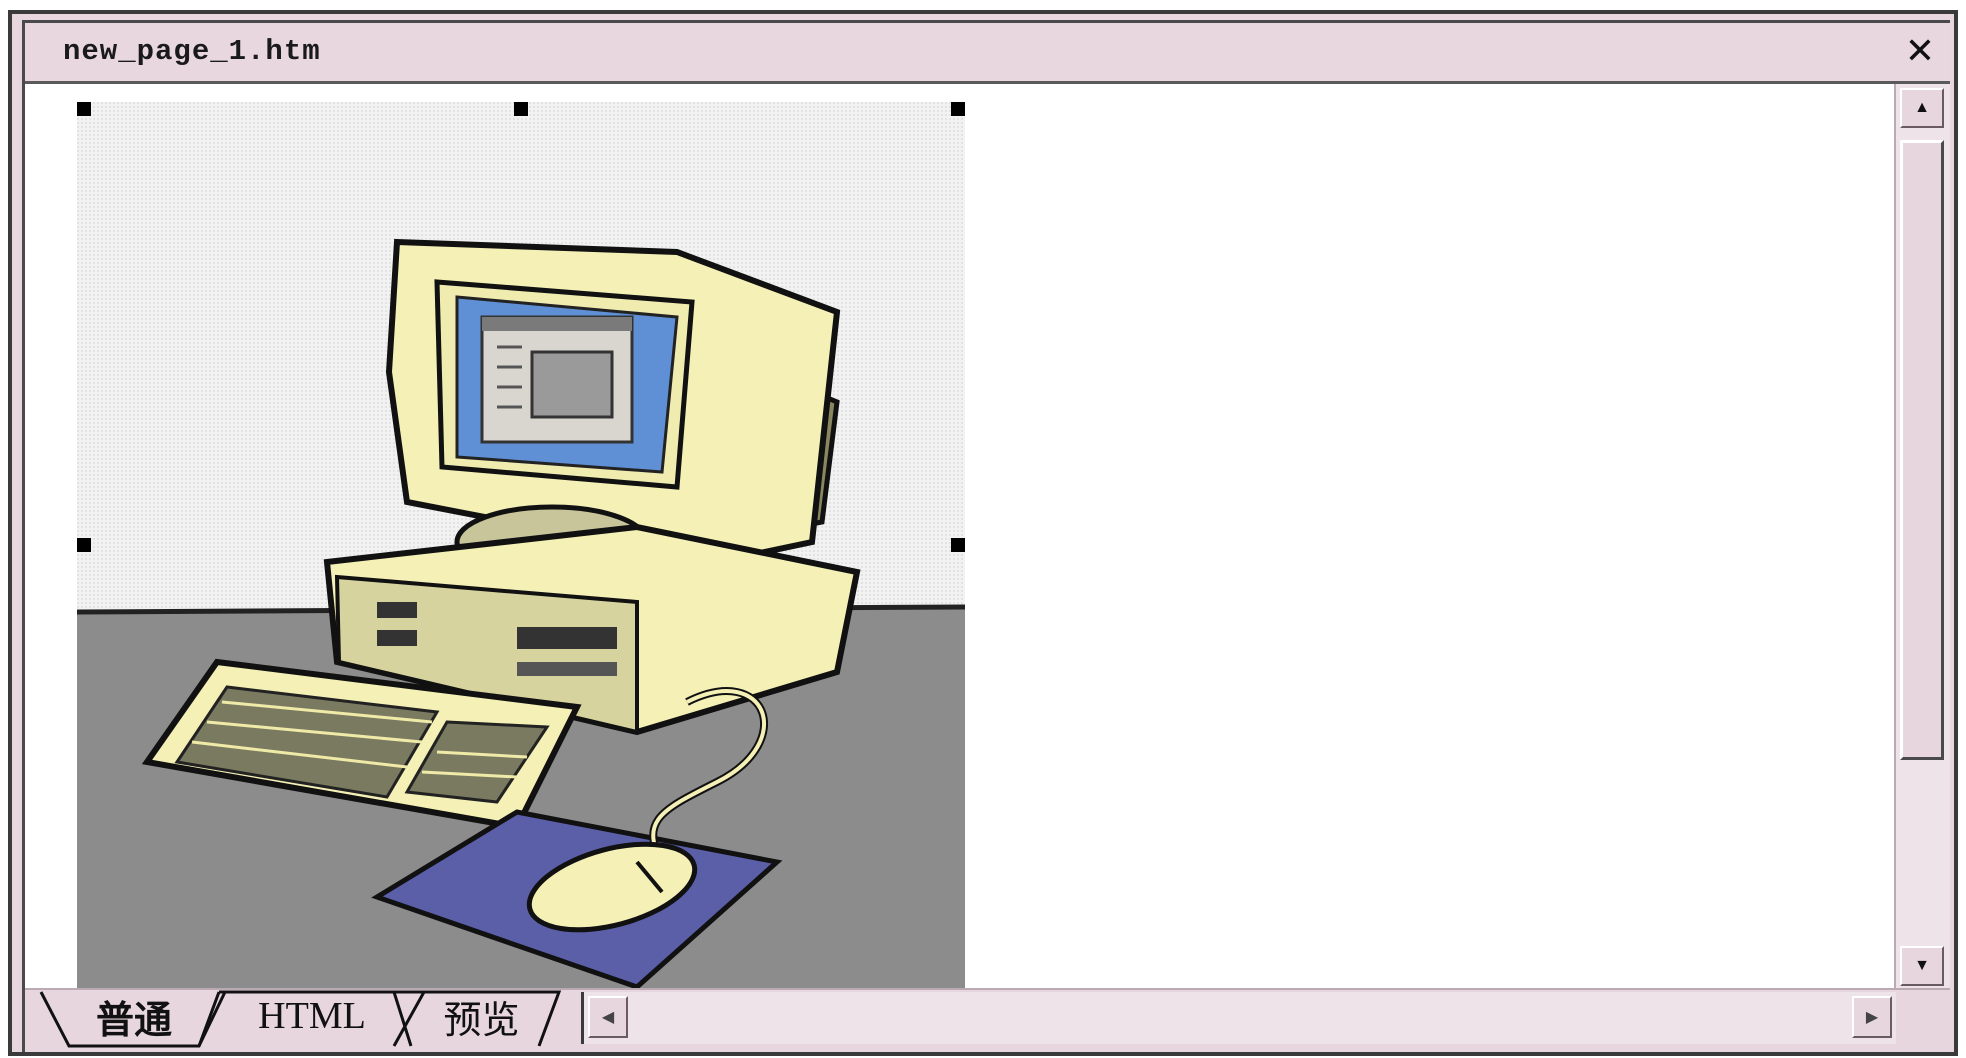 This screenshot has width=1966, height=1058. I want to click on scroll-left-icon: ◀, so click(608, 1017).